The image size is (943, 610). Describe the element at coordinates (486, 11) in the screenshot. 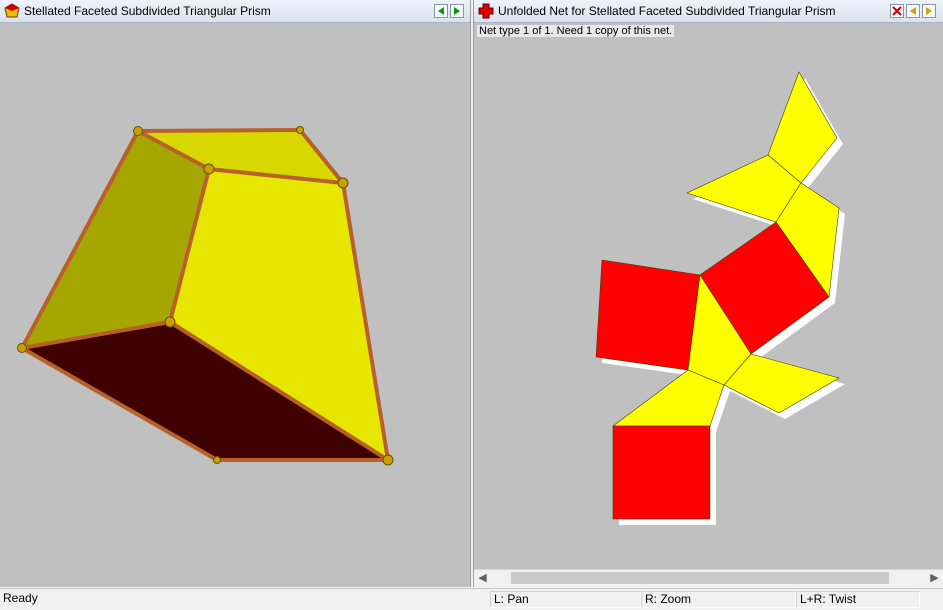

I see `net-cross-icon` at that location.